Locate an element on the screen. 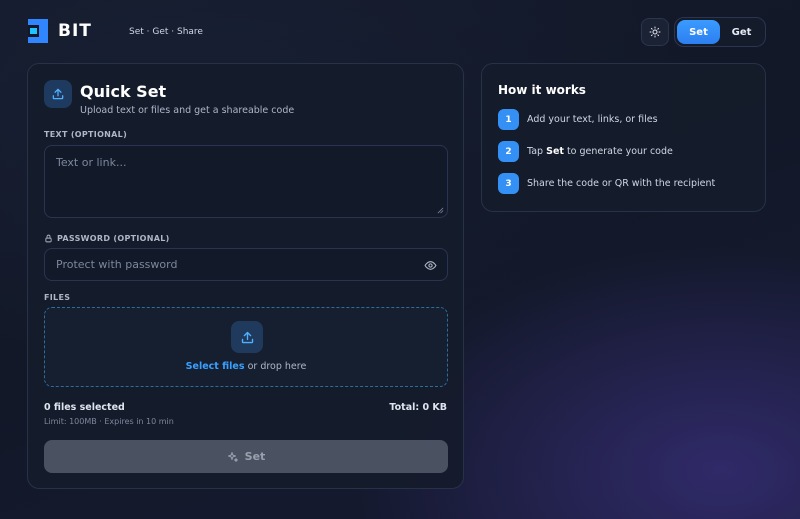 The height and width of the screenshot is (519, 800). files-count: 0 files selected is located at coordinates (84, 407).